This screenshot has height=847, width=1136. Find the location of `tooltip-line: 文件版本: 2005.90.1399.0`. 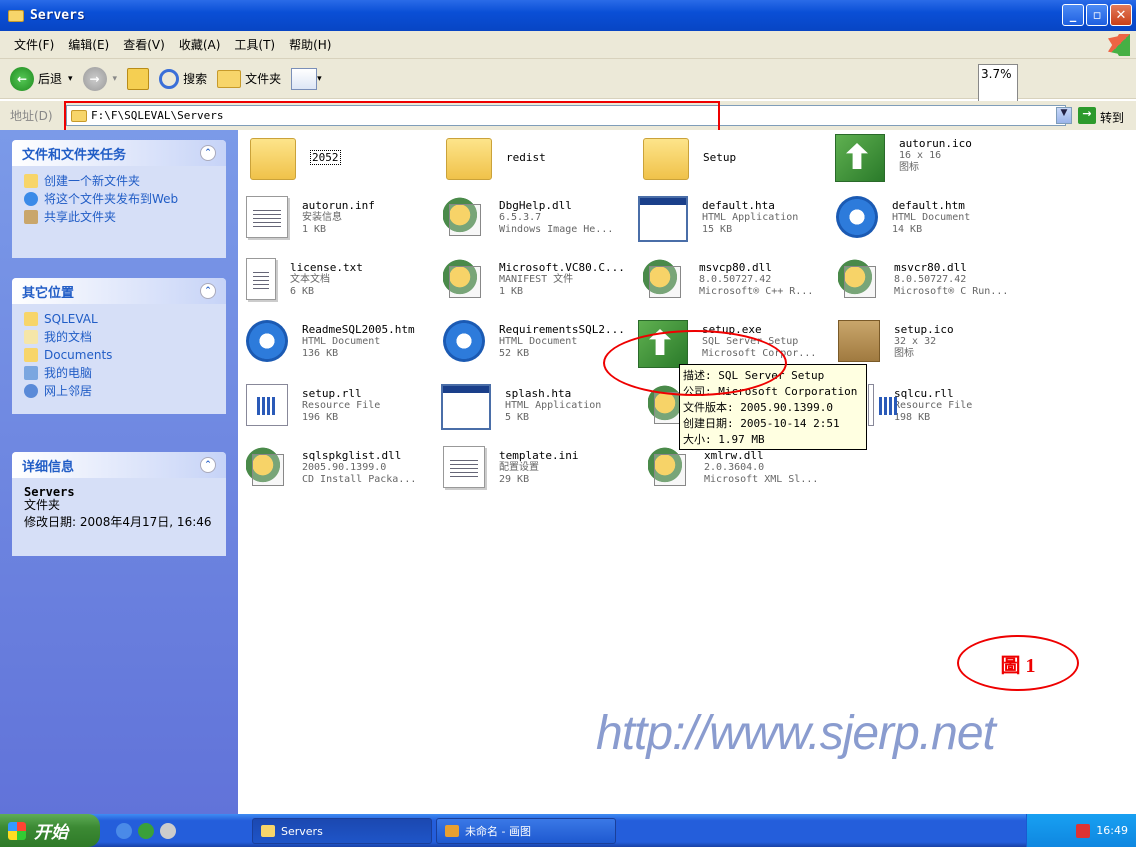

tooltip-line: 文件版本: 2005.90.1399.0 is located at coordinates (758, 407).